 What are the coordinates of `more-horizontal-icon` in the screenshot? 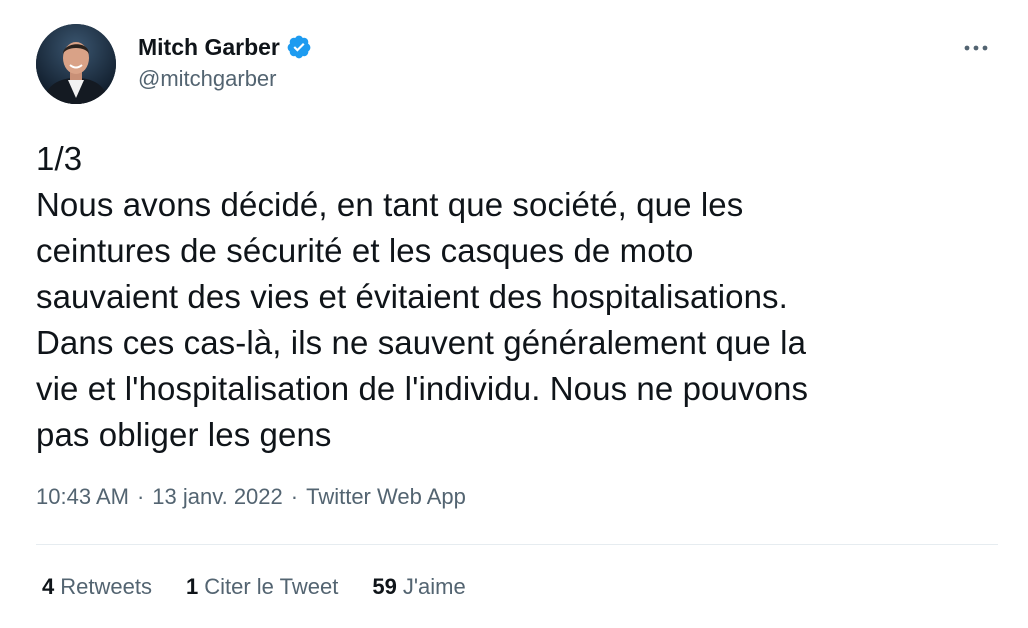 It's located at (976, 48).